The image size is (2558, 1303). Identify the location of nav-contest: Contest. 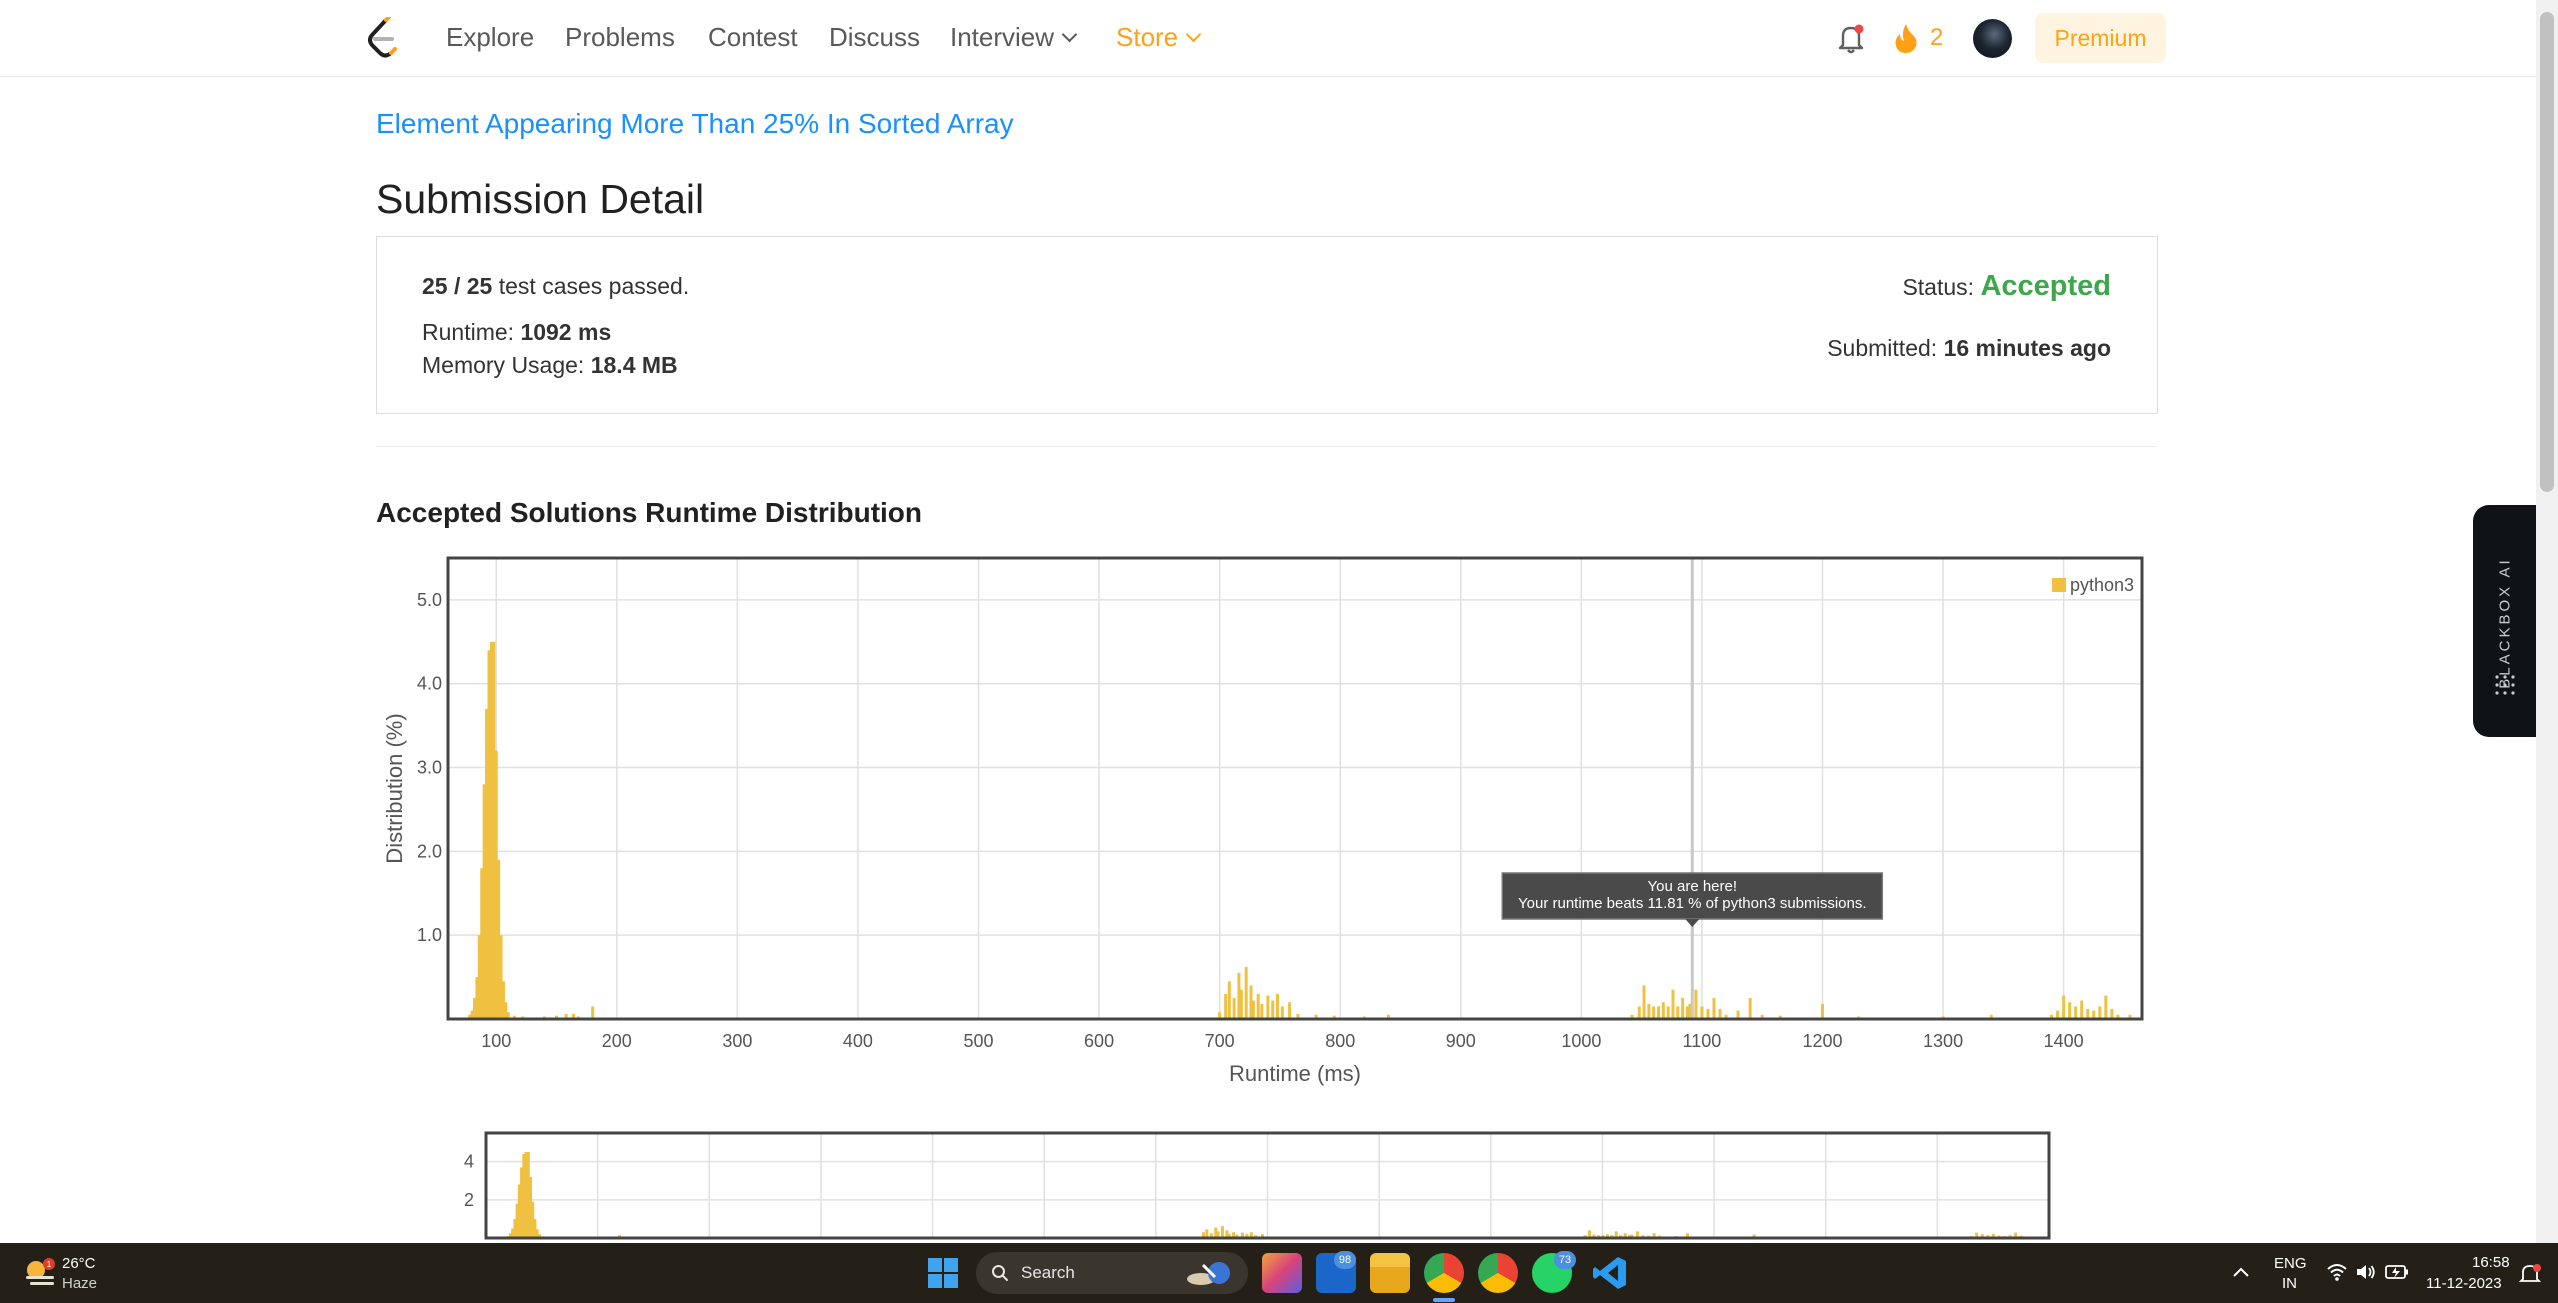
(753, 37).